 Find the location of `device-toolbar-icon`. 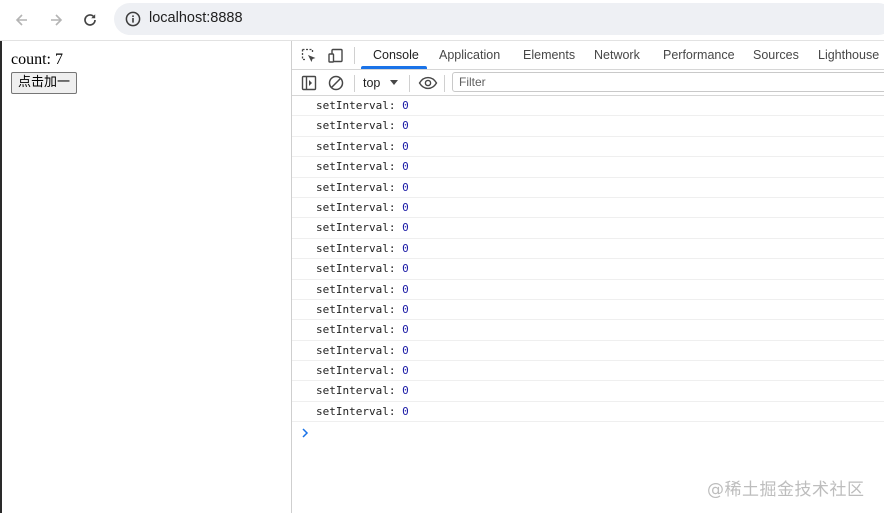

device-toolbar-icon is located at coordinates (336, 56).